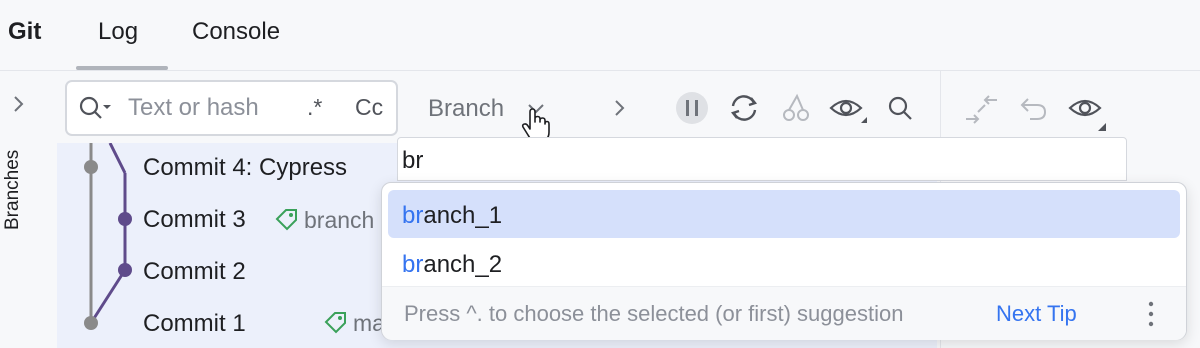 Image resolution: width=1200 pixels, height=348 pixels. Describe the element at coordinates (245, 168) in the screenshot. I see `commit-row-message: Commit 4: Cypress` at that location.